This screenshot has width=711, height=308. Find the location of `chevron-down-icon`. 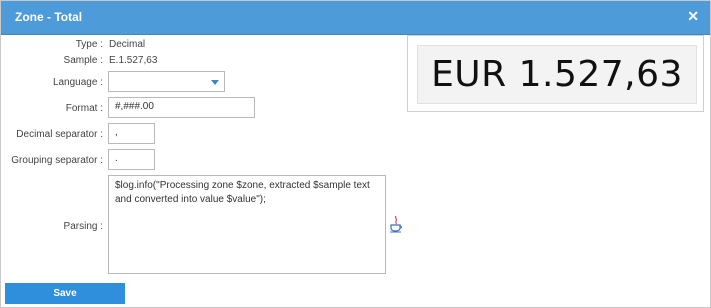

chevron-down-icon is located at coordinates (215, 82).